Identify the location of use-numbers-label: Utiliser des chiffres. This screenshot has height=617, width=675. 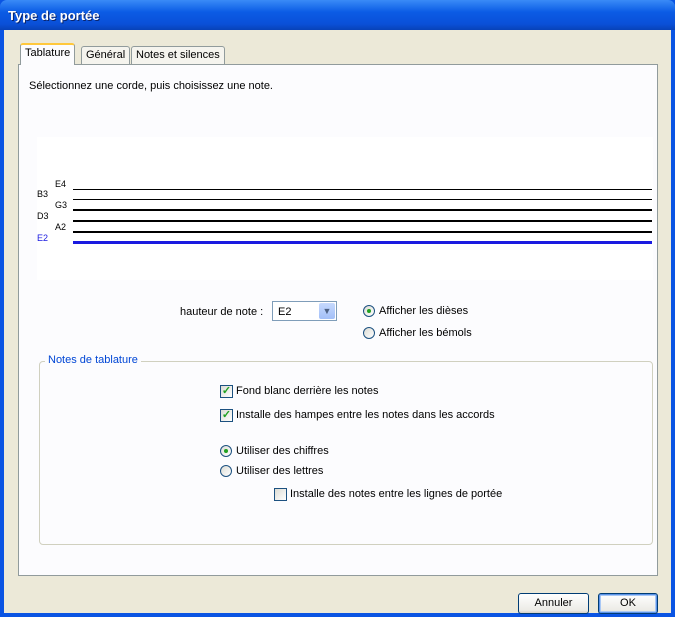
(282, 451).